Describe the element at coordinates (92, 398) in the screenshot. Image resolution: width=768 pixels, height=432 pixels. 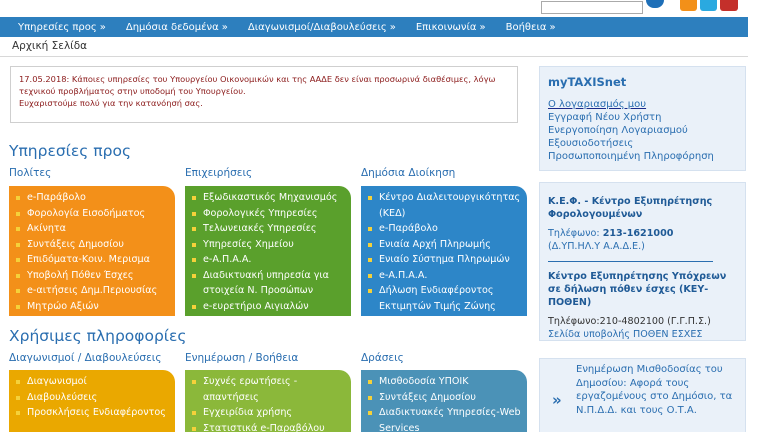
I see `list-item: Διαβουλεύσεις` at that location.